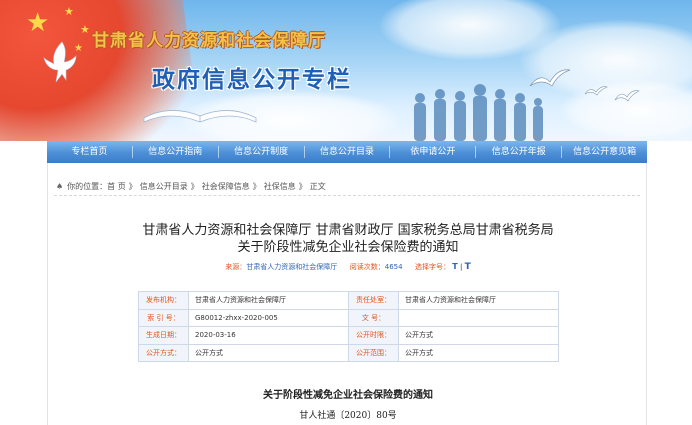 The image size is (692, 425). I want to click on nav-item-catalog: 信息公开目录, so click(347, 152).